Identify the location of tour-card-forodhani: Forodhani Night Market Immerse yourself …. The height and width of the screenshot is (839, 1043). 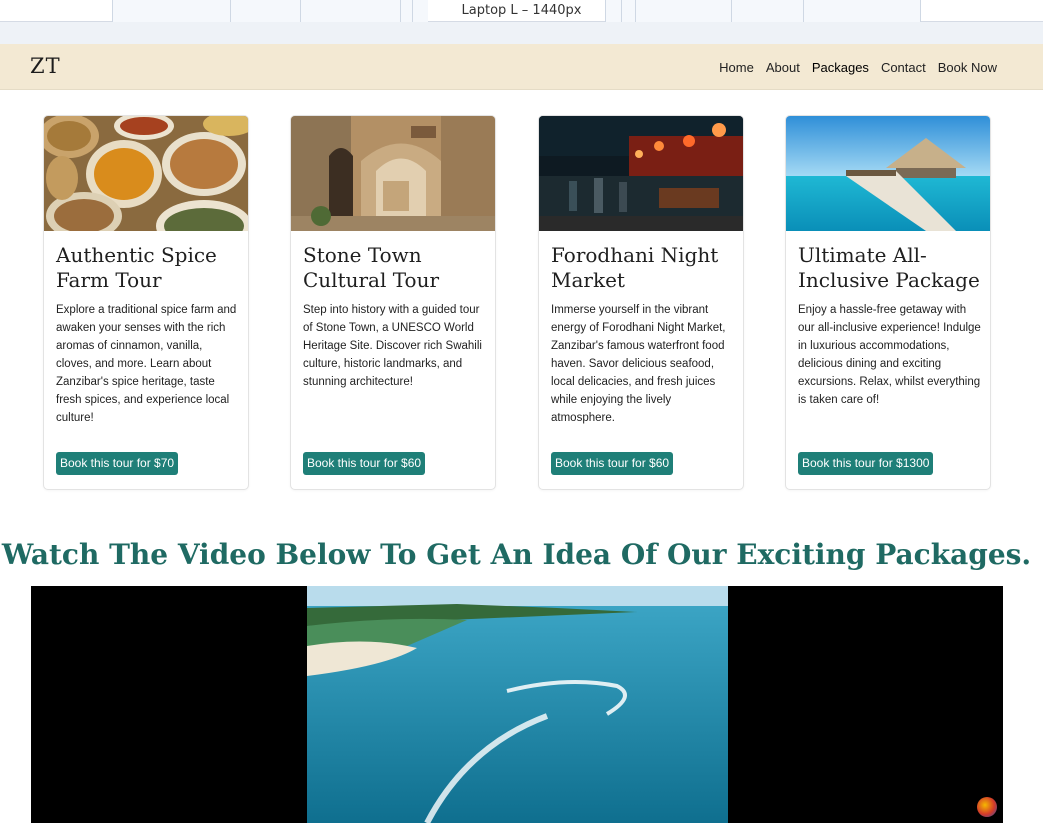
(641, 302).